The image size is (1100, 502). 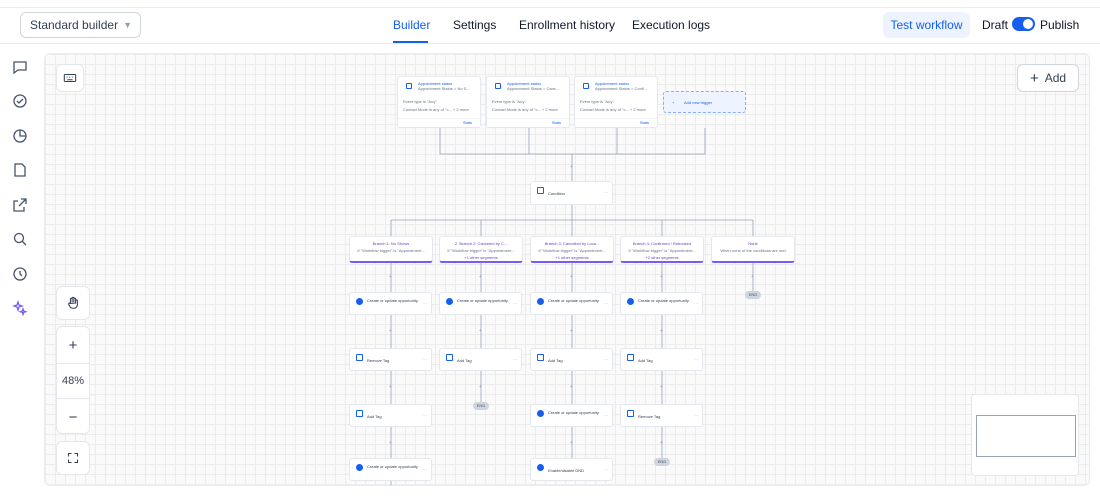 I want to click on dnd-icon, so click(x=540, y=467).